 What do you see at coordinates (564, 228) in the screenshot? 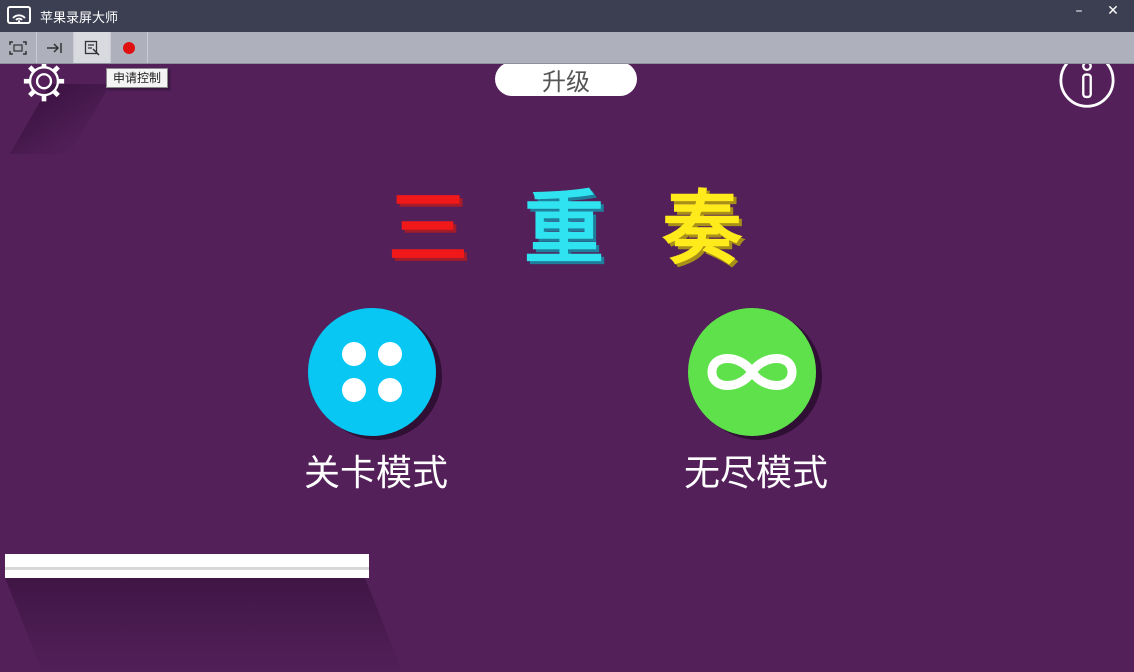
I see `title-char-2: 重` at bounding box center [564, 228].